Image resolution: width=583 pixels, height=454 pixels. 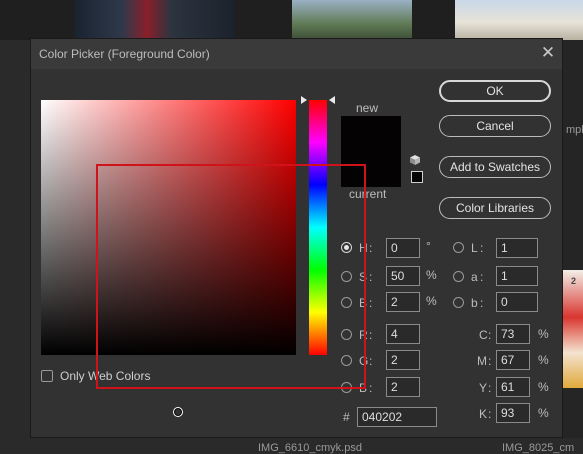 What do you see at coordinates (495, 91) in the screenshot?
I see `ok-button: OK` at bounding box center [495, 91].